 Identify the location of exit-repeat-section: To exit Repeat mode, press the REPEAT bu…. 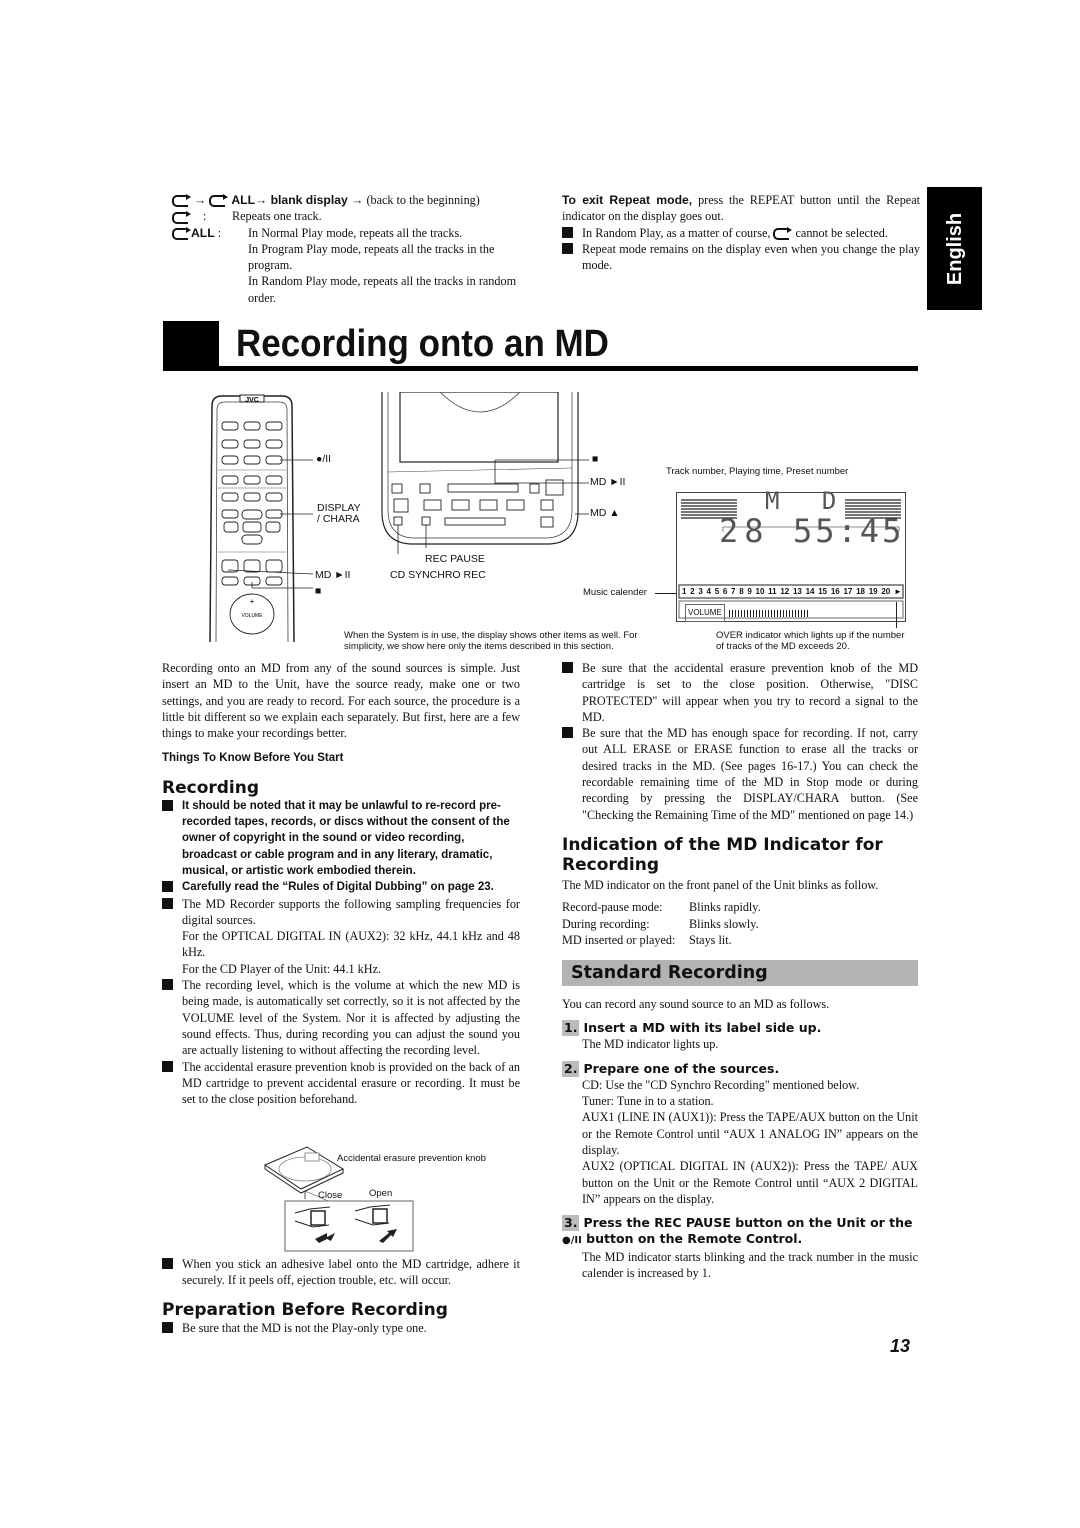
(741, 232).